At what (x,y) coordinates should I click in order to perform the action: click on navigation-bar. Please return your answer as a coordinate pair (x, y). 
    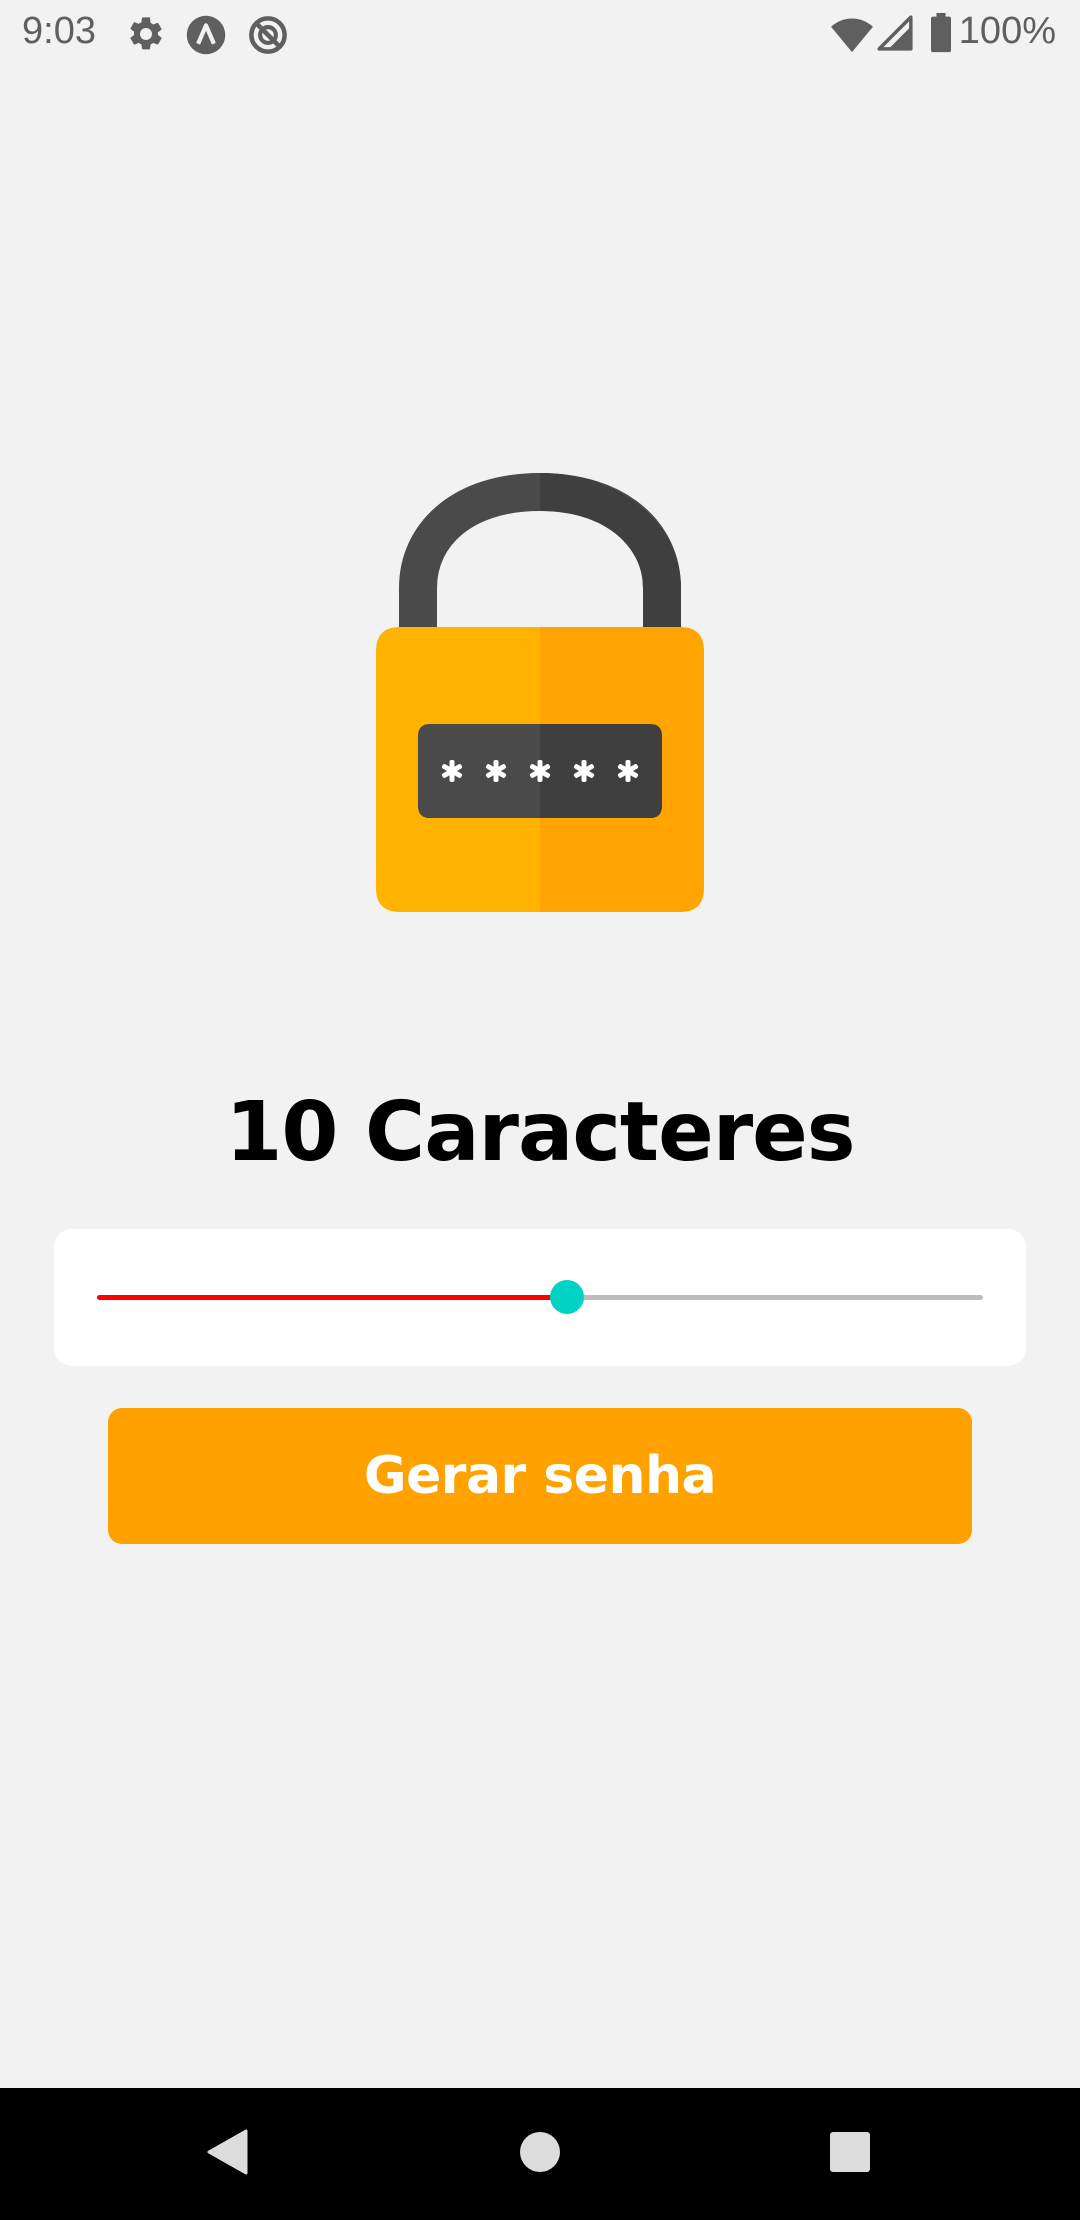
    Looking at the image, I should click on (540, 2154).